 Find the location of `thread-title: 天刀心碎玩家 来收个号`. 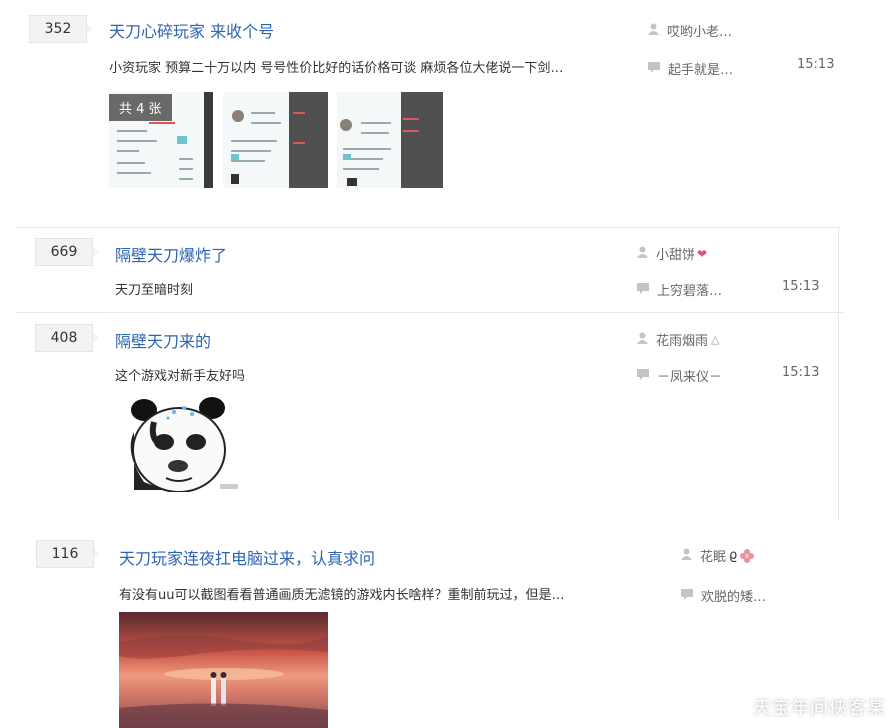

thread-title: 天刀心碎玩家 来收个号 is located at coordinates (191, 30).